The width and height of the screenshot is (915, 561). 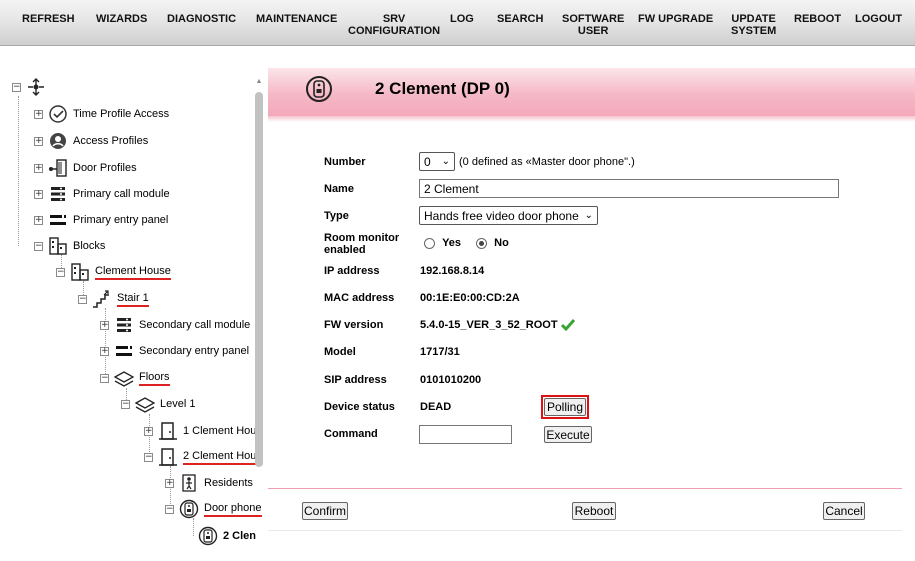 What do you see at coordinates (567, 326) in the screenshot?
I see `checkmark-icon` at bounding box center [567, 326].